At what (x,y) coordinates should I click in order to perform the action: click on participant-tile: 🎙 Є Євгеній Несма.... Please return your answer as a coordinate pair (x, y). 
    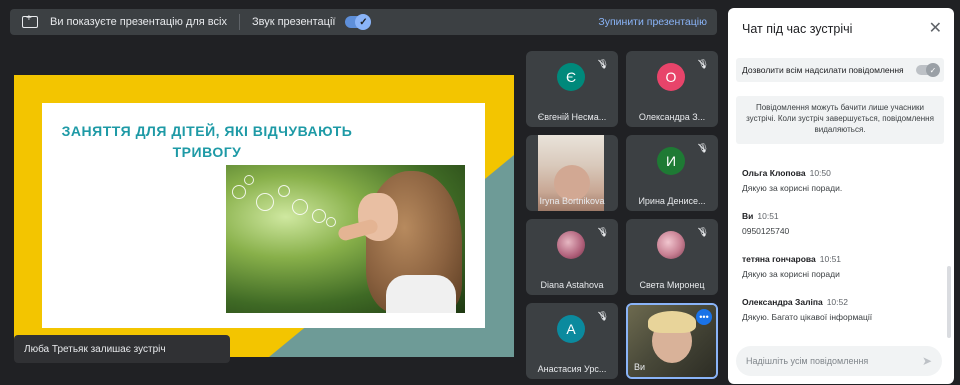
    Looking at the image, I should click on (572, 89).